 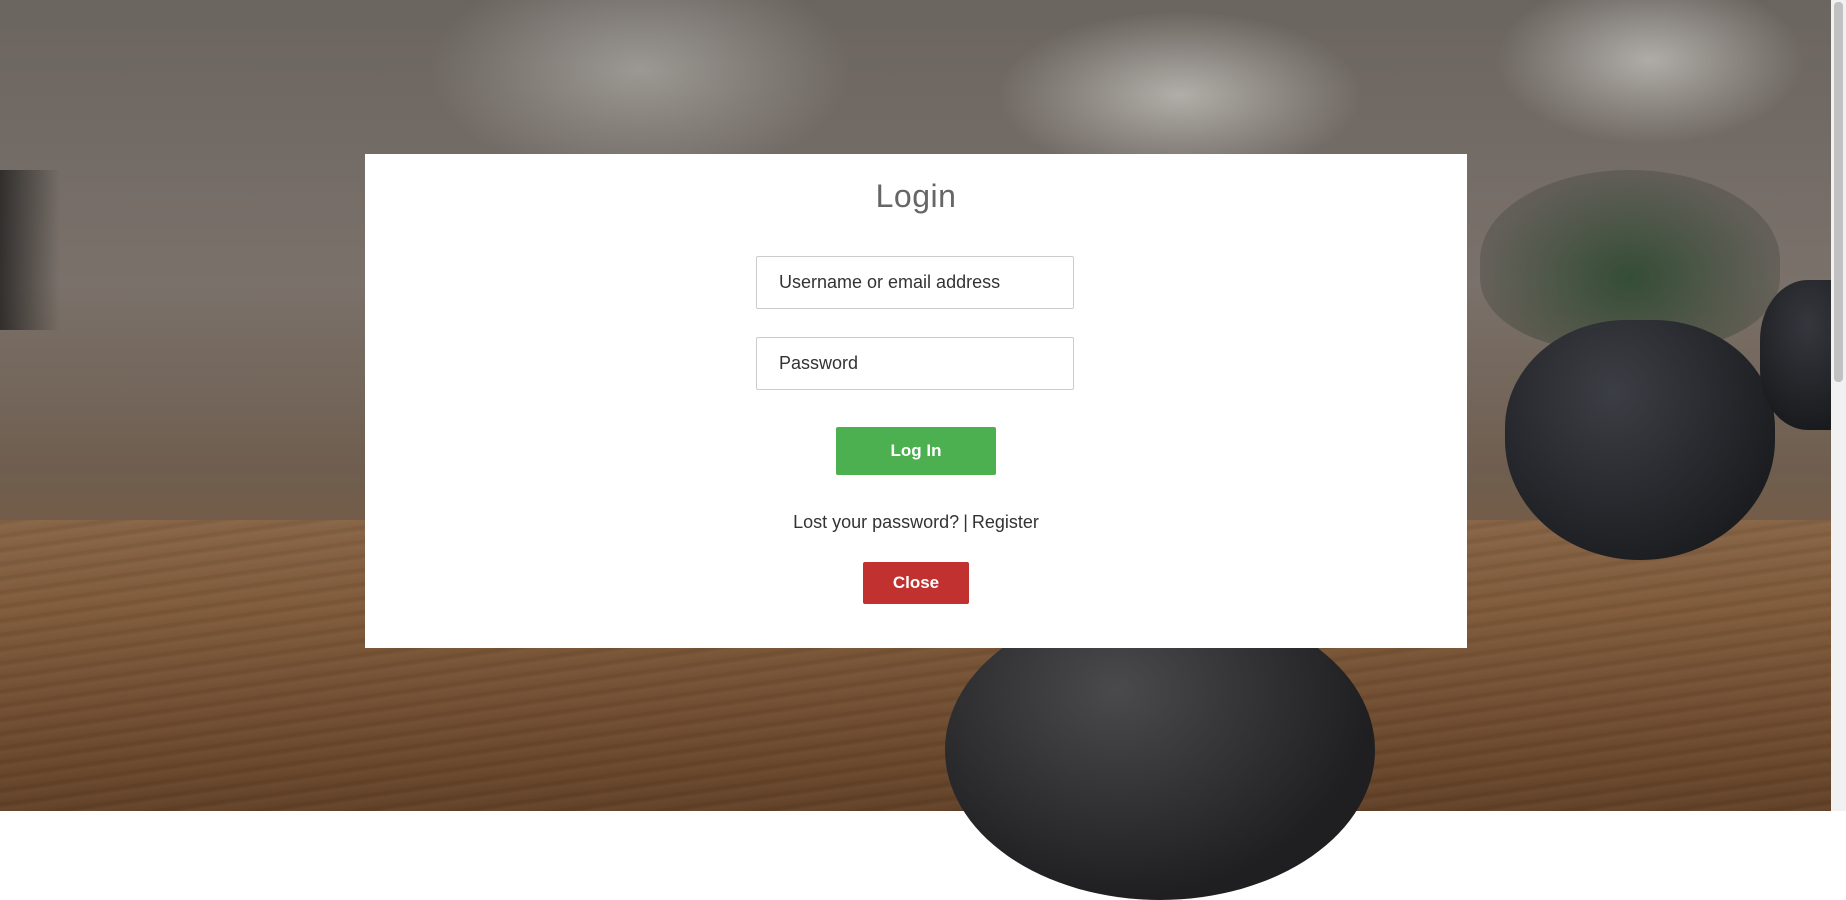 What do you see at coordinates (876, 522) in the screenshot?
I see `lost-password-link: Lost your password?` at bounding box center [876, 522].